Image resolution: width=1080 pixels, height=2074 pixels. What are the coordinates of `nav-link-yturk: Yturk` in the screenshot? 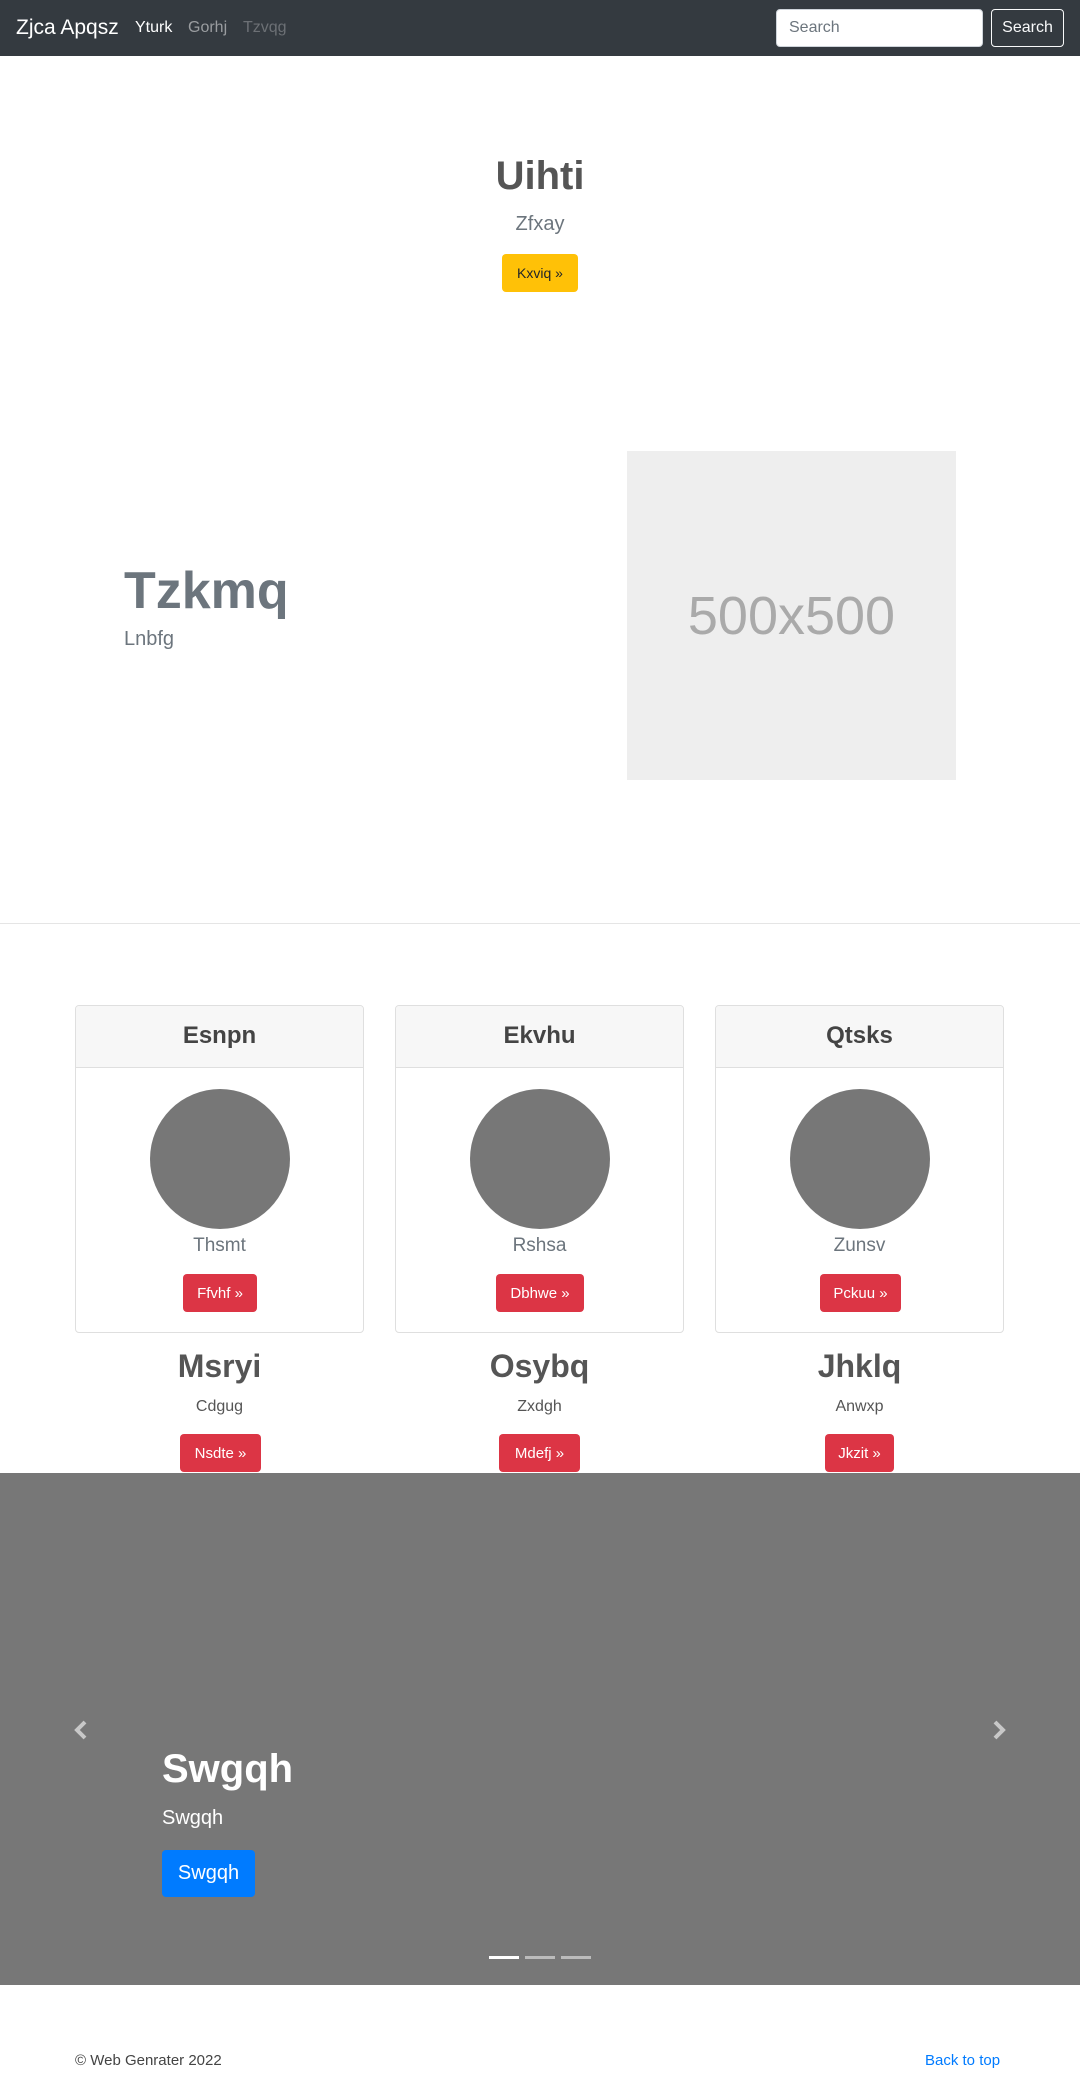 It's located at (153, 28).